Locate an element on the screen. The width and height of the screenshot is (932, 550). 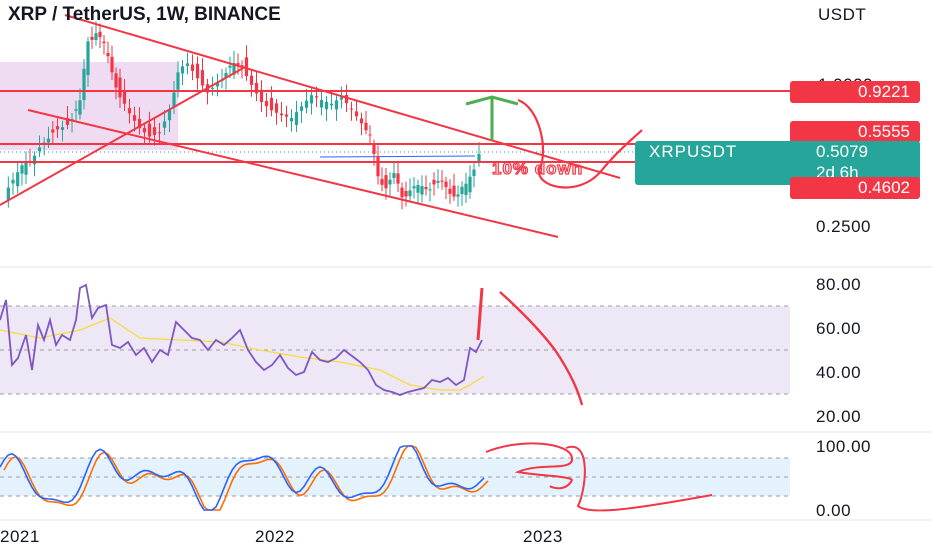
current-price-label: 0.5079 is located at coordinates (842, 151).